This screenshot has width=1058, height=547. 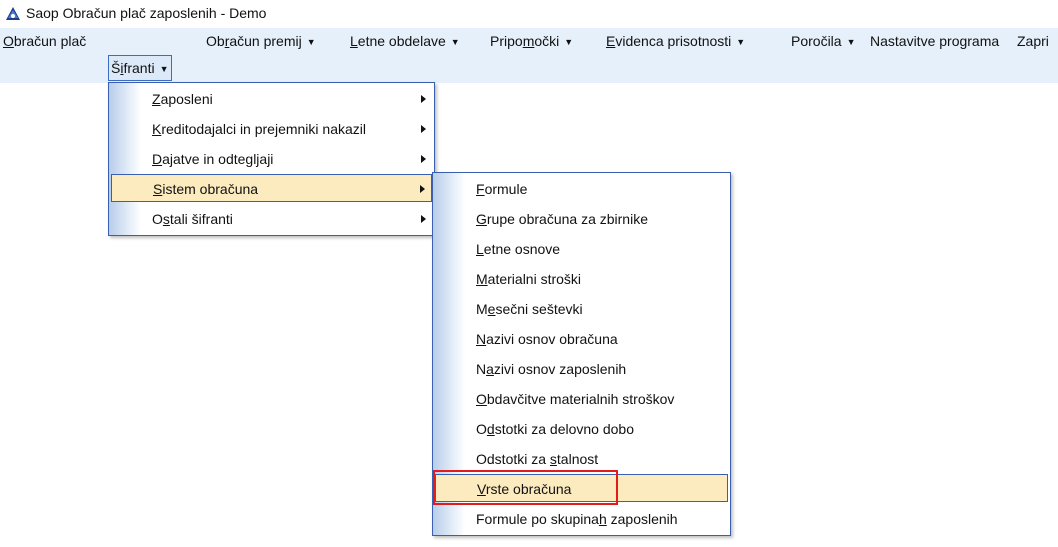 What do you see at coordinates (581, 459) in the screenshot?
I see `menu-item-odstotki-stalnost: Odstotki za stalnost` at bounding box center [581, 459].